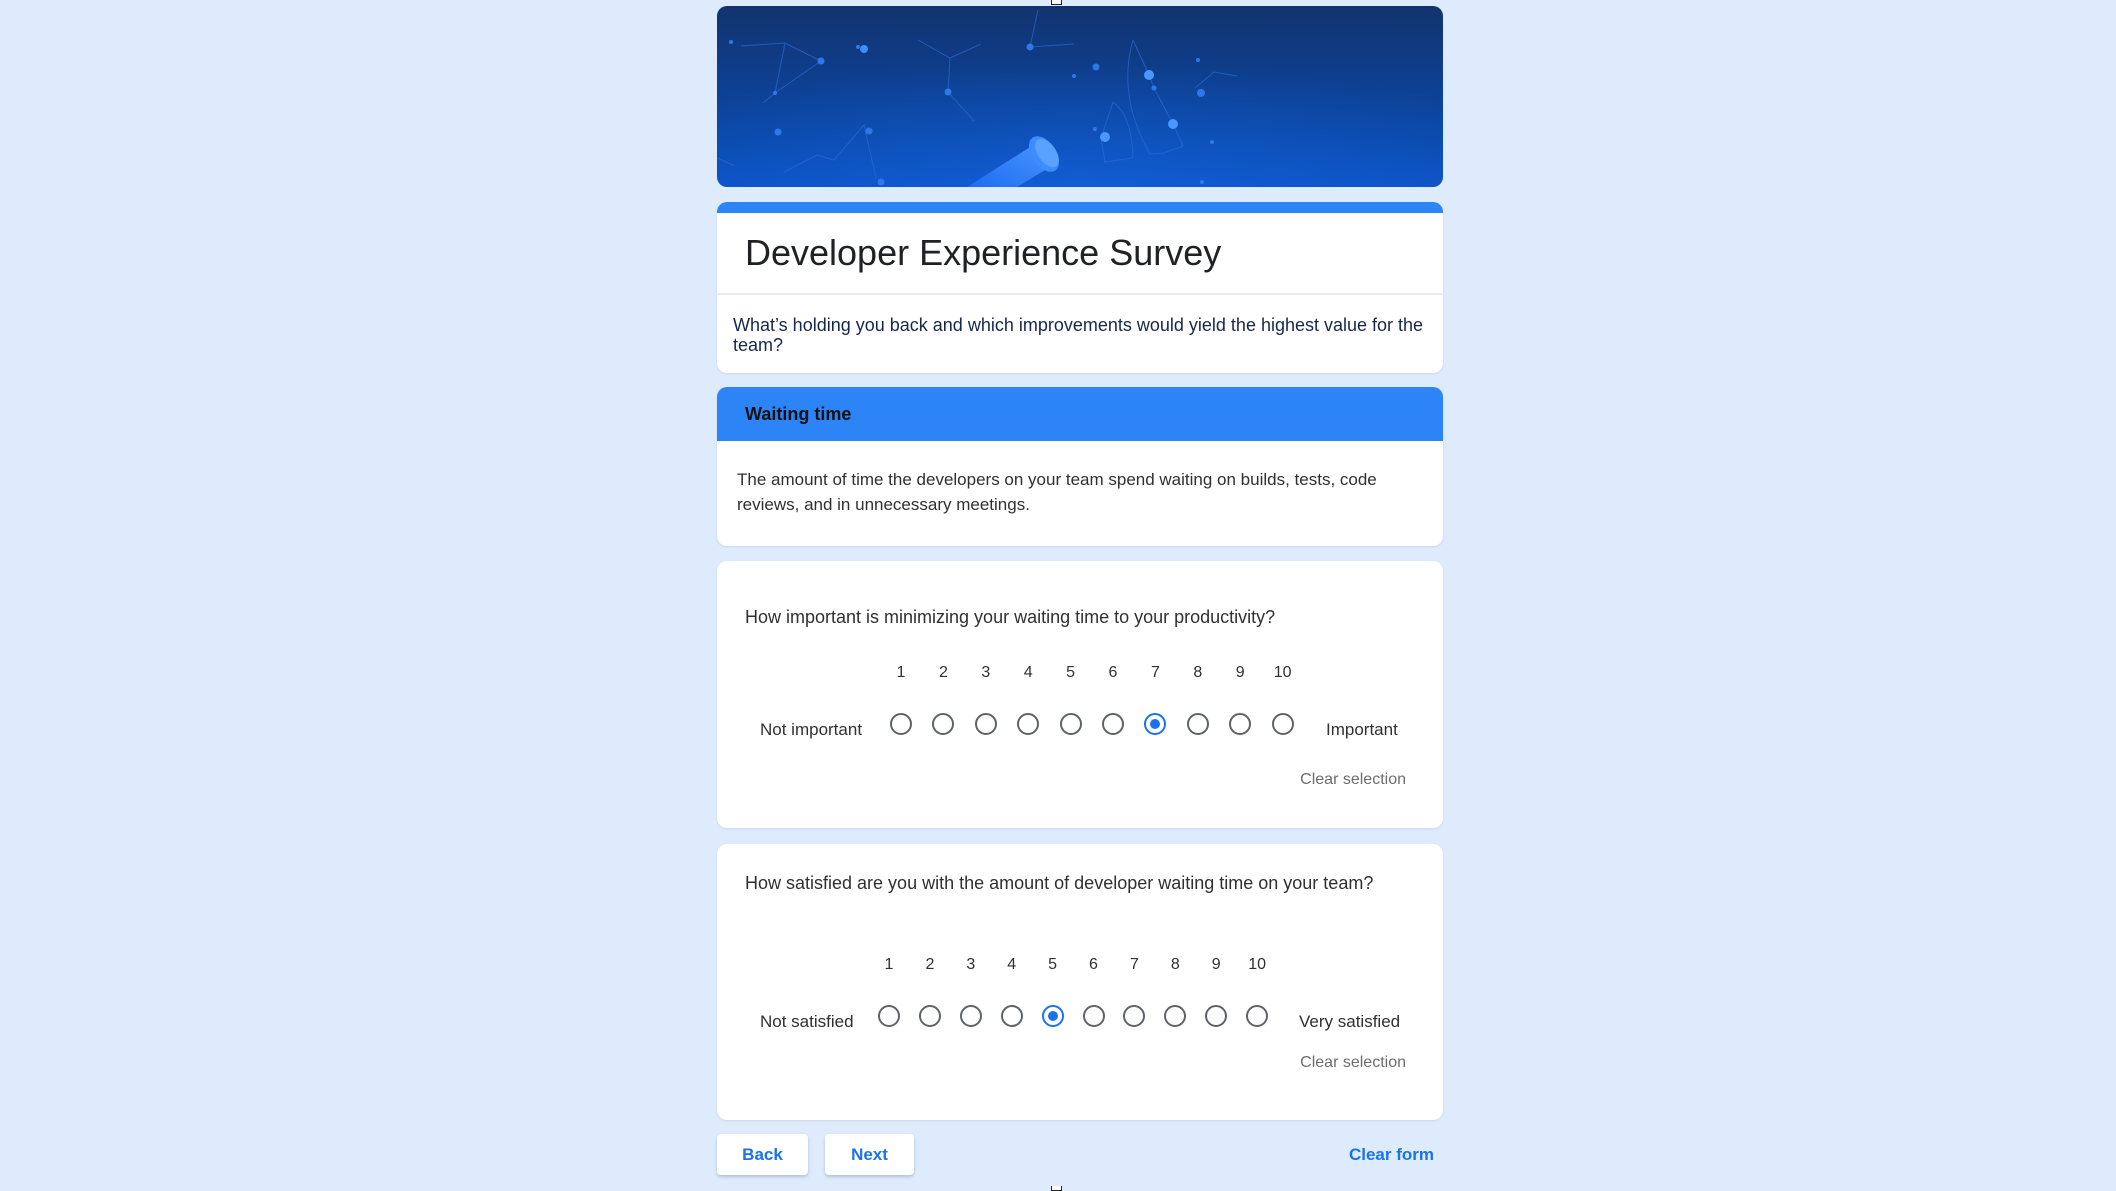  Describe the element at coordinates (1362, 729) in the screenshot. I see `scale-max-label: Important` at that location.